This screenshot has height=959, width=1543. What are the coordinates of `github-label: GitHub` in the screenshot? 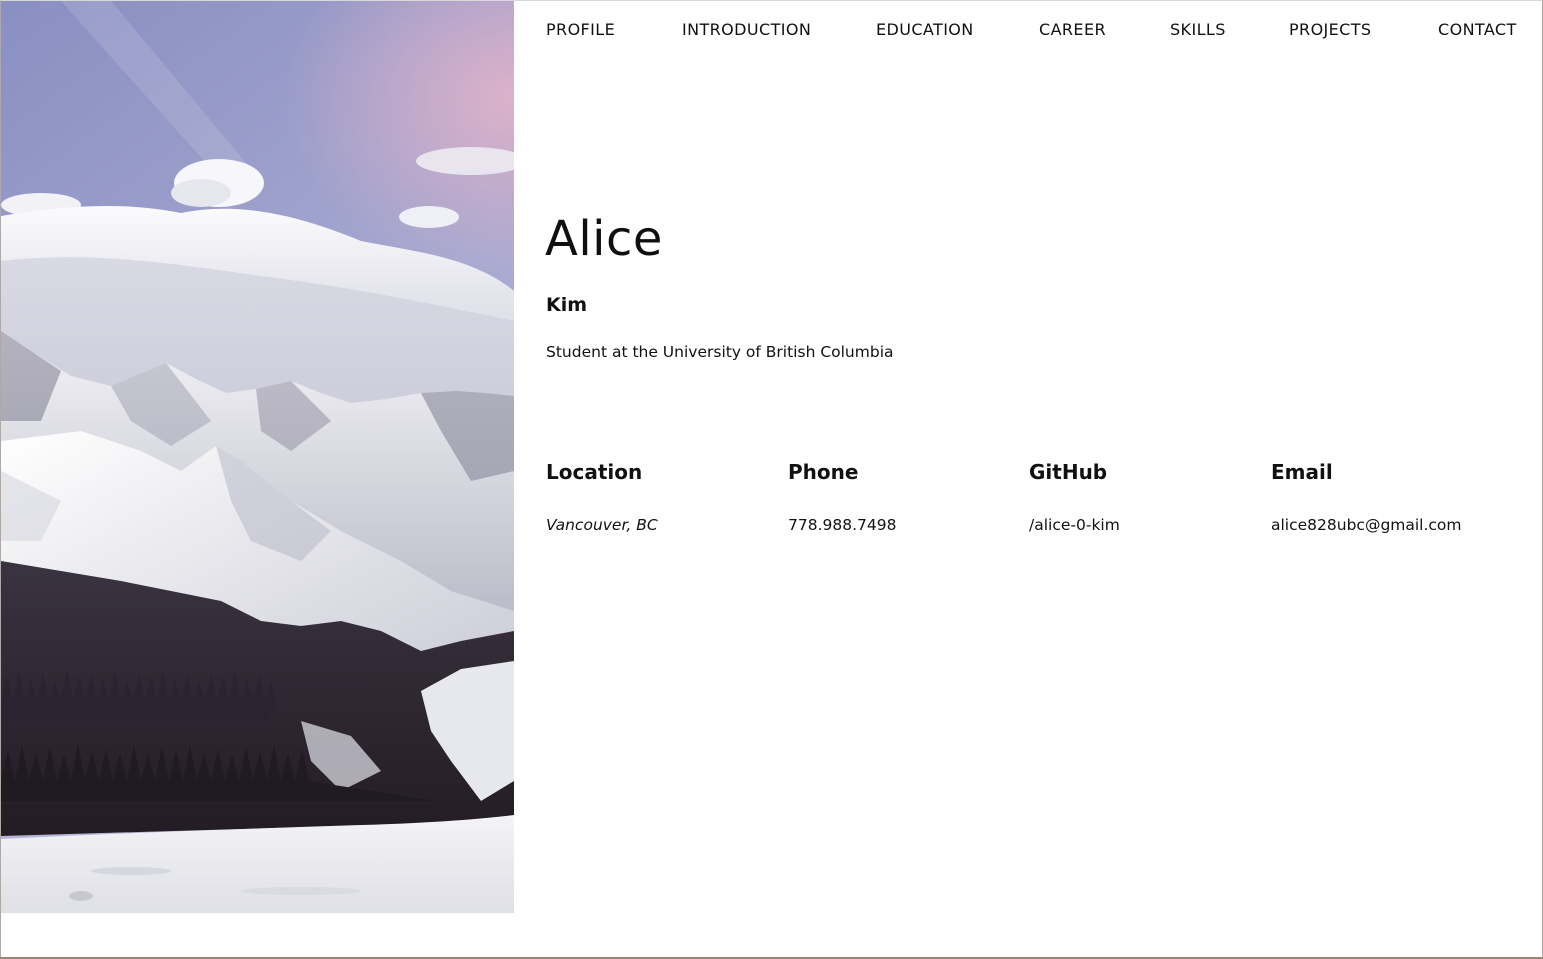 It's located at (1068, 472).